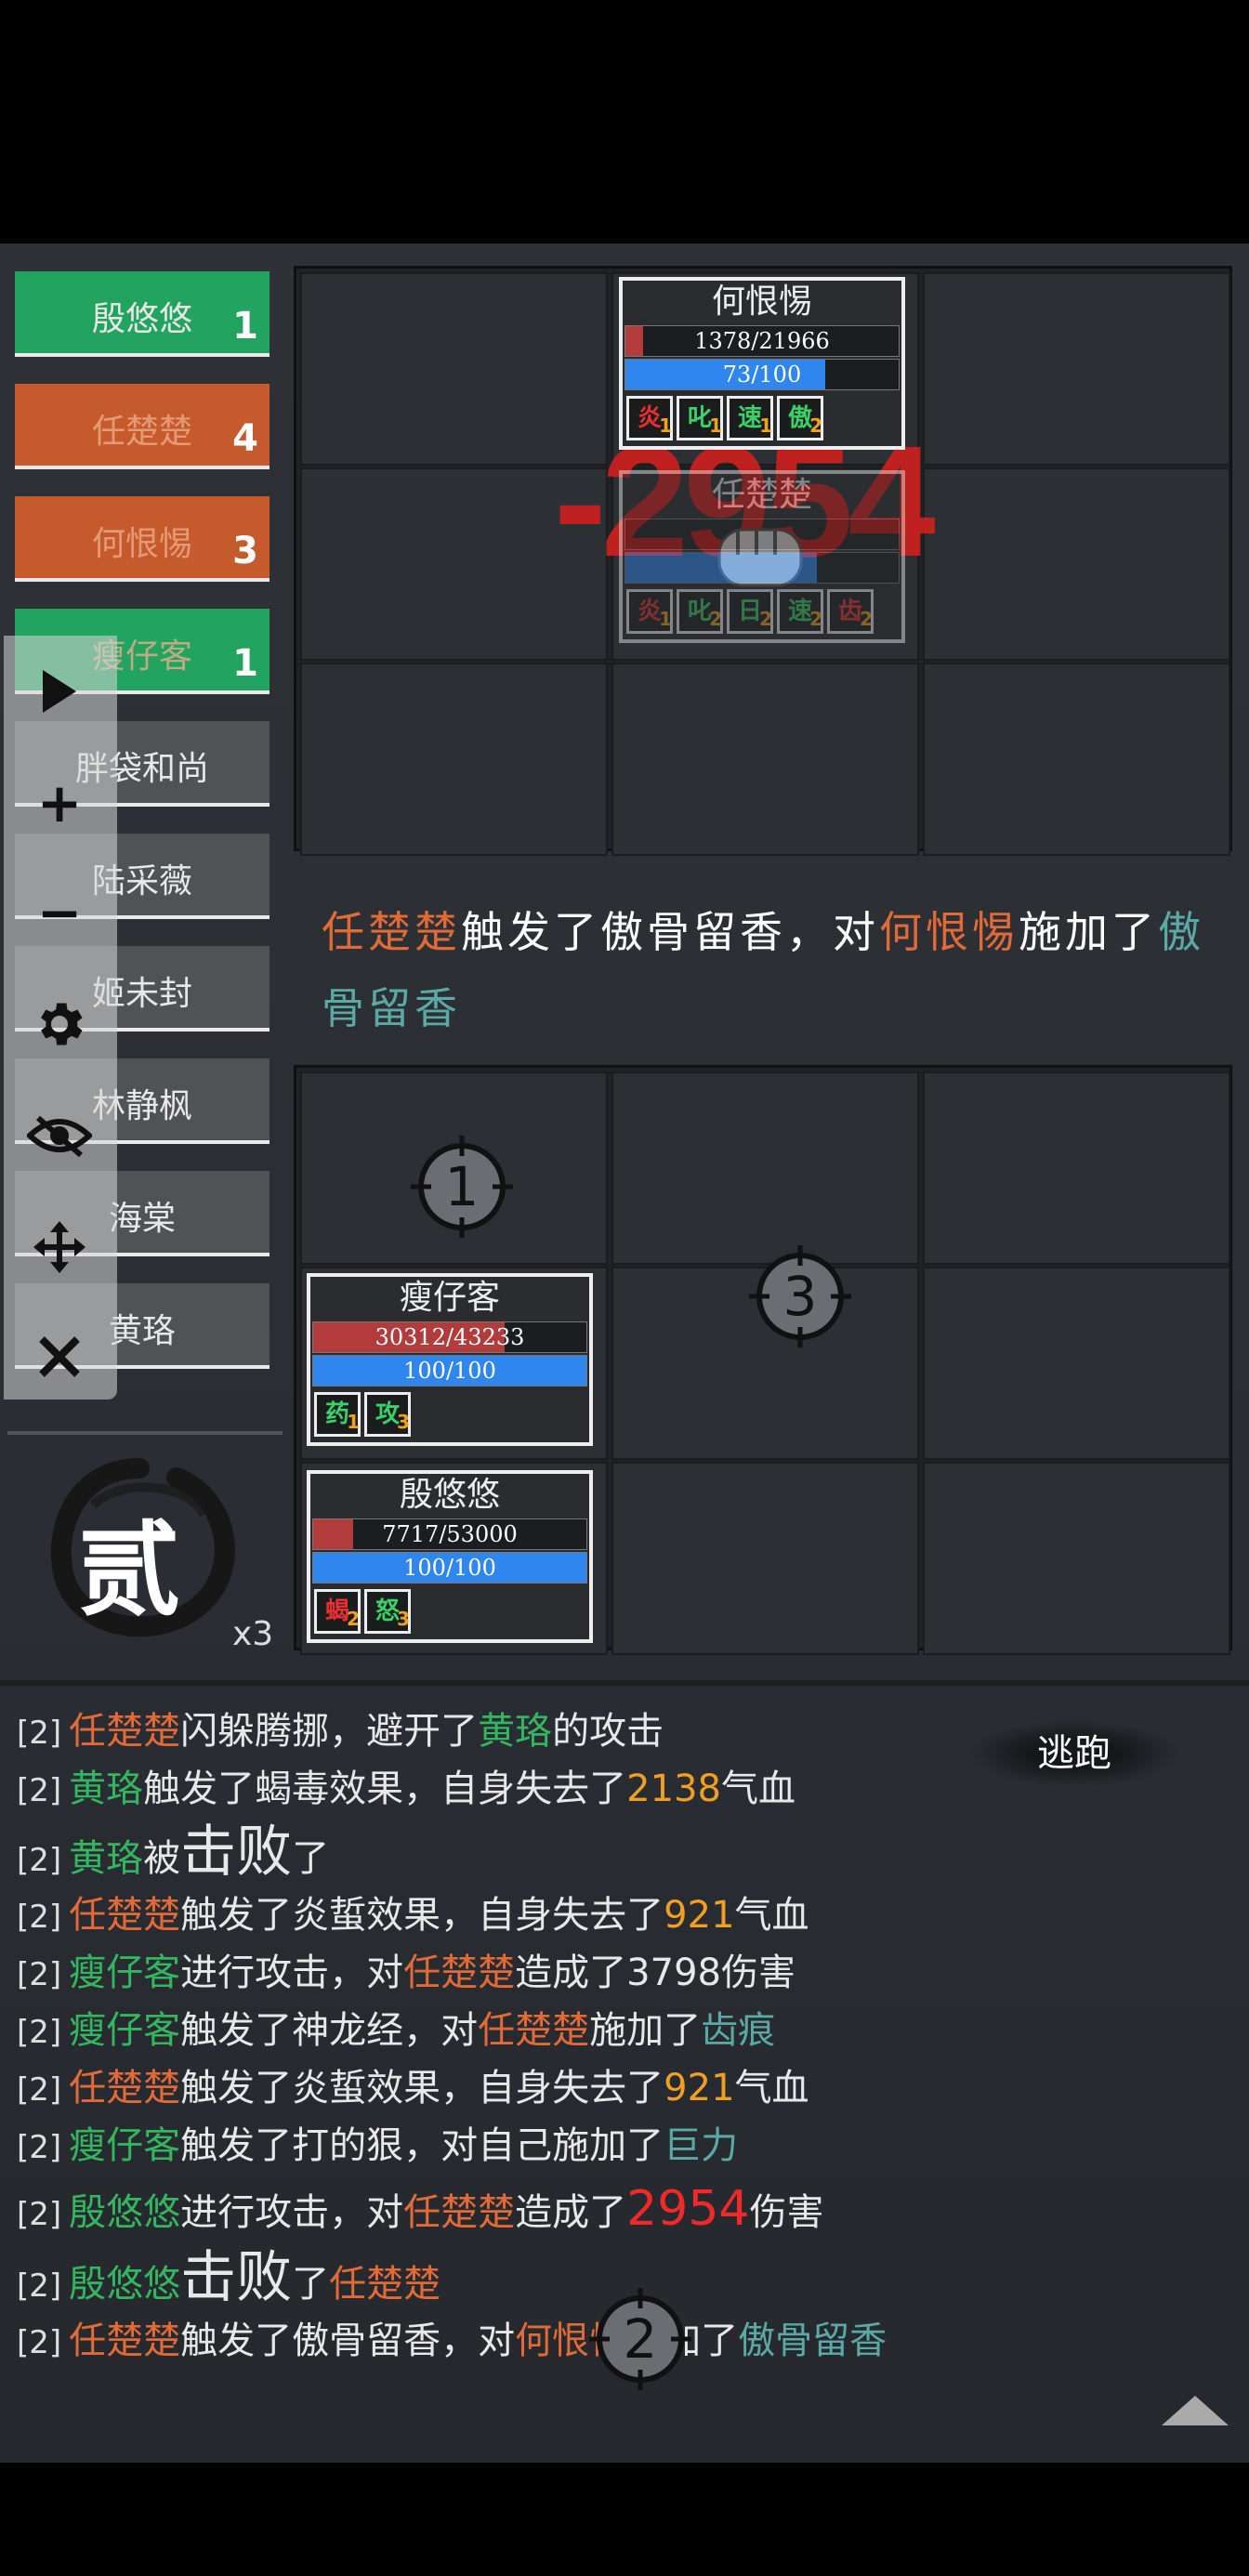  I want to click on mp-bar-fill, so click(721, 568).